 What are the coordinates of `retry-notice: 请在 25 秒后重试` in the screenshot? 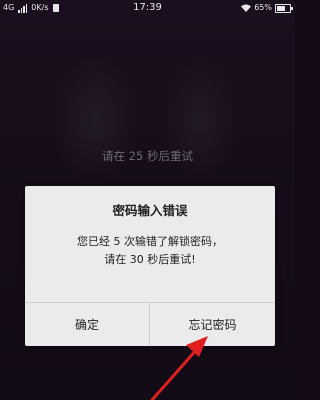 It's located at (147, 156).